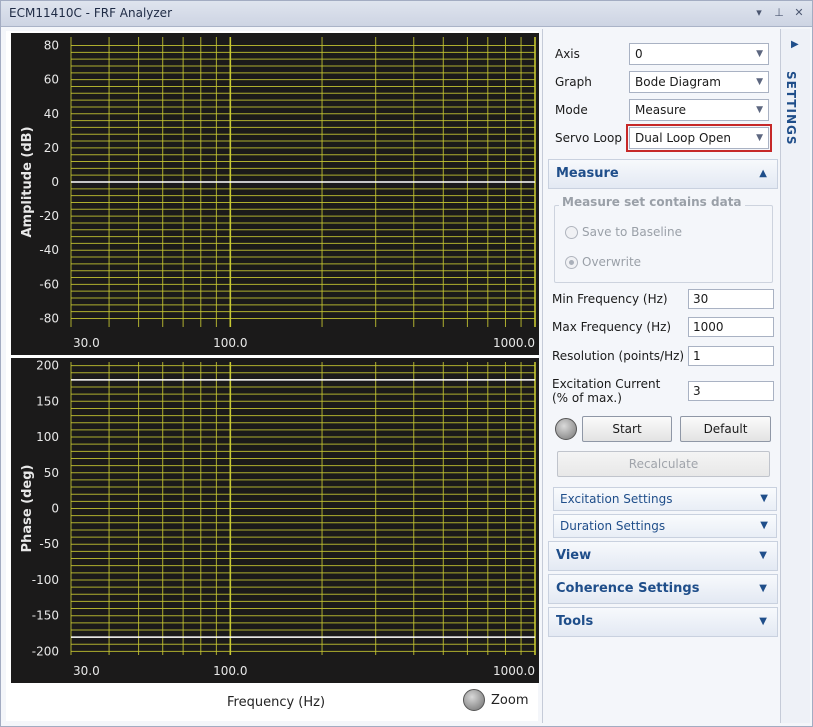 The width and height of the screenshot is (813, 727). I want to click on title-buttons: ▾ ⊥ ✕, so click(779, 13).